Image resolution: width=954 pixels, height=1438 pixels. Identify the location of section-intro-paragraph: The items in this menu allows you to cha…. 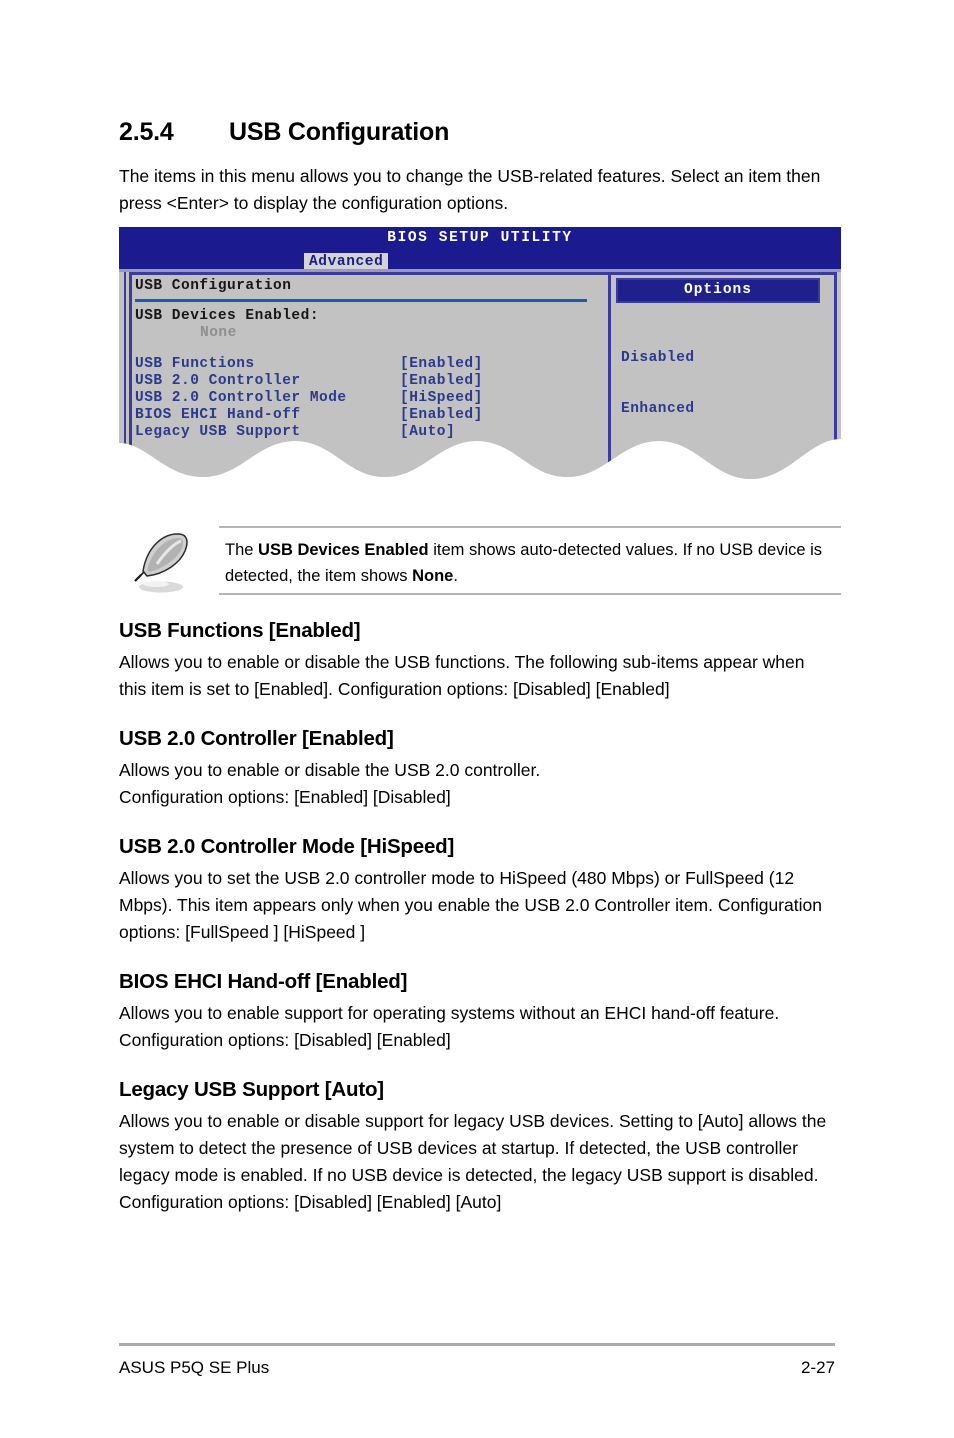
(470, 189).